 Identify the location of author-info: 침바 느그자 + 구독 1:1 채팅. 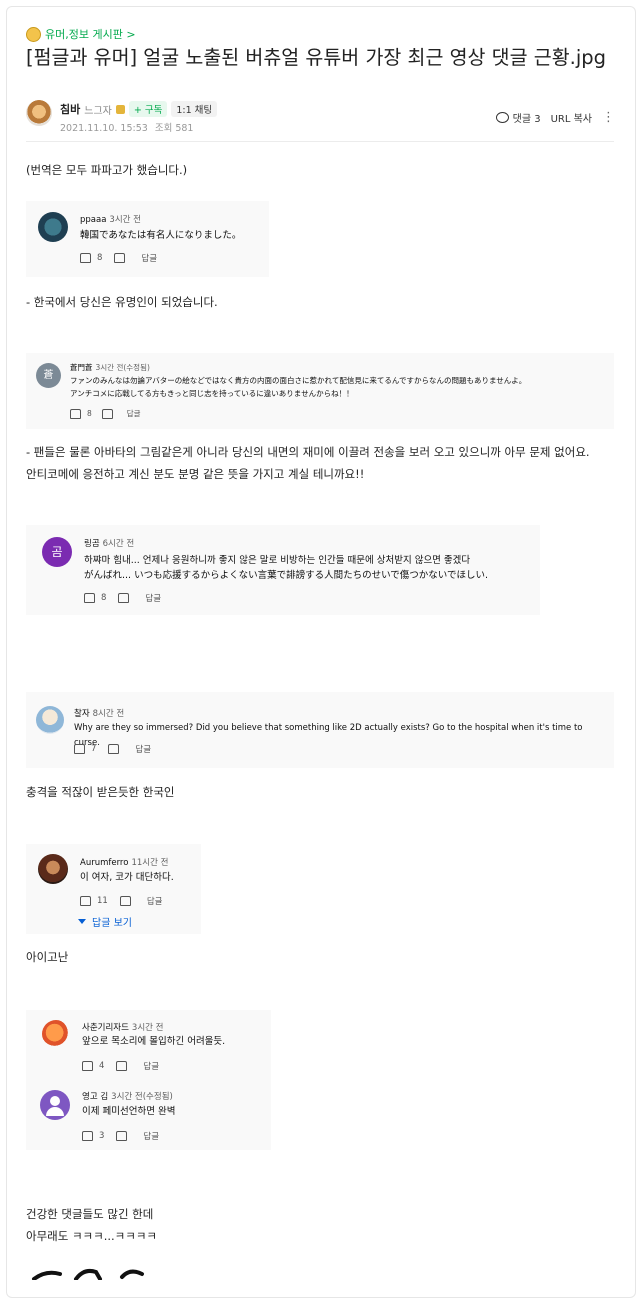
(139, 109).